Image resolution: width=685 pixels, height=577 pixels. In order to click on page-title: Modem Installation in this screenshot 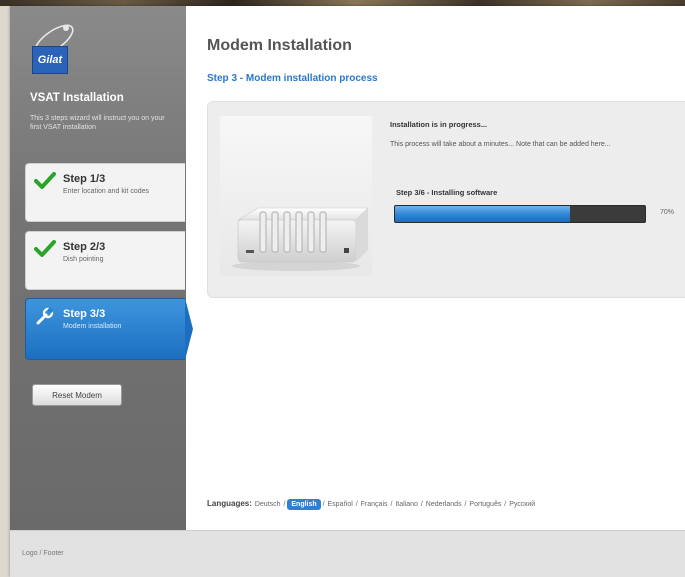, I will do `click(279, 45)`.